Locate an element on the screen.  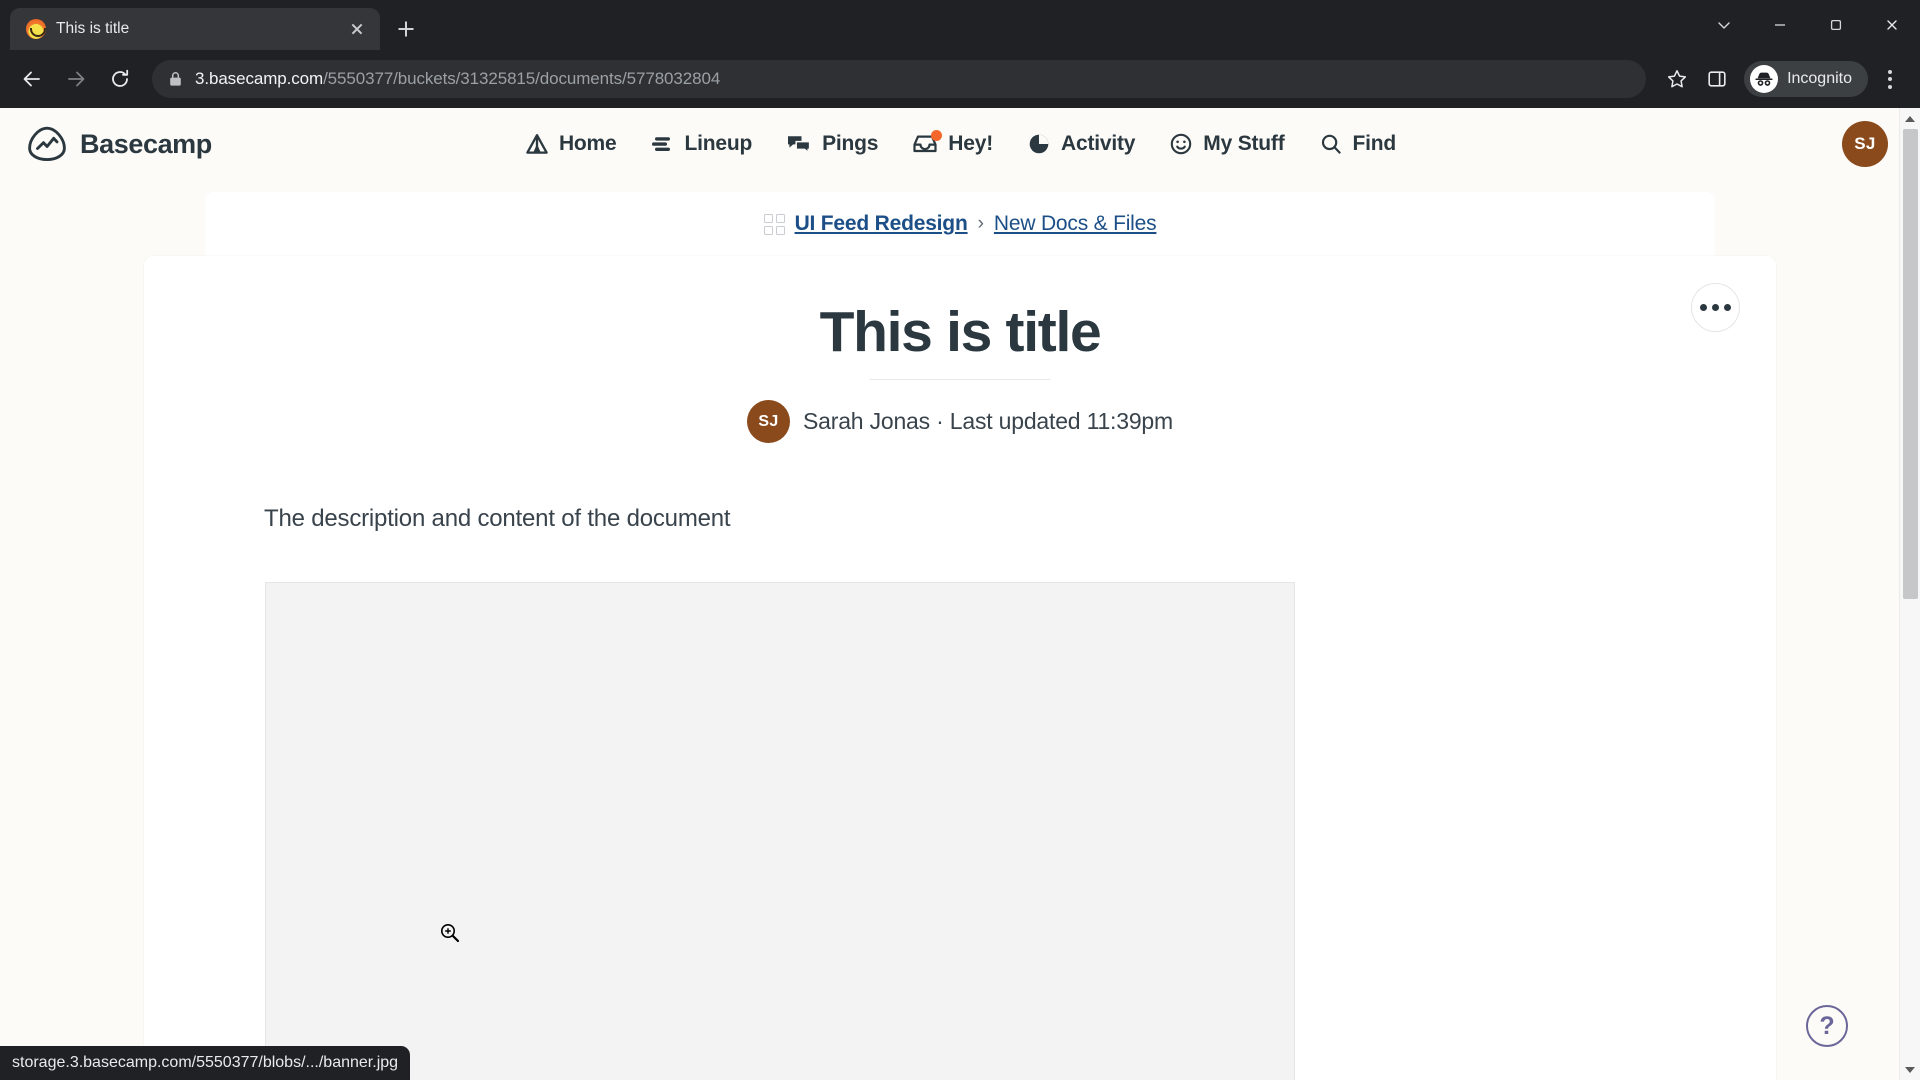
author-avatar: SJ is located at coordinates (768, 421).